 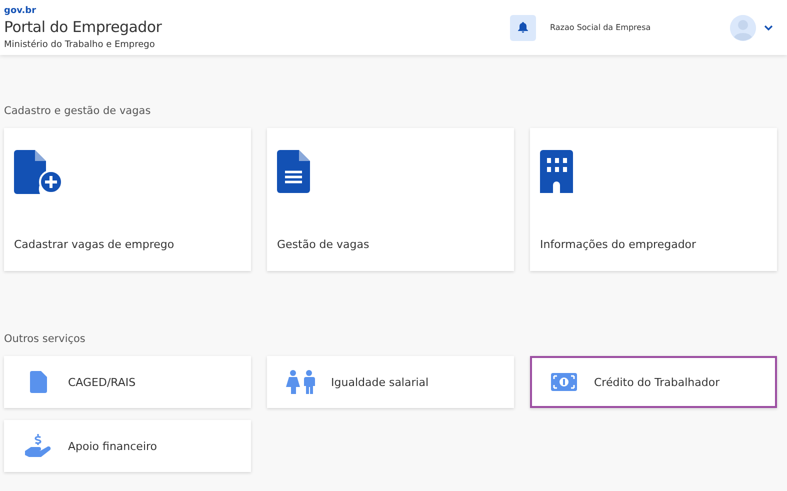 What do you see at coordinates (45, 339) in the screenshot?
I see `section-title: Outros serviços` at bounding box center [45, 339].